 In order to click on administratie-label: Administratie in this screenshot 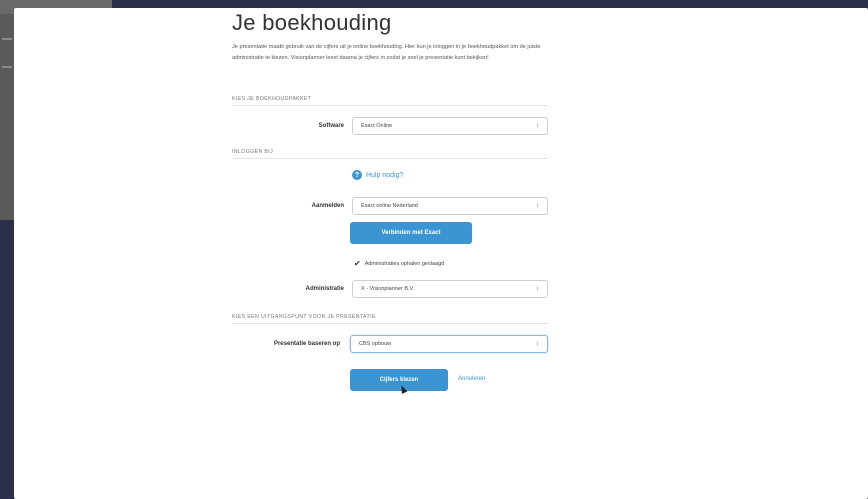, I will do `click(324, 289)`.